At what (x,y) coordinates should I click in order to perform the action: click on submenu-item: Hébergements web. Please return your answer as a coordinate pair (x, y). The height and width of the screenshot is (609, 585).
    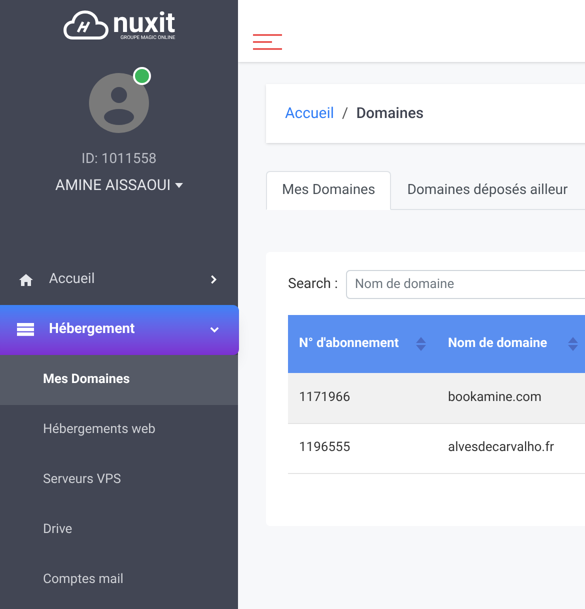
    Looking at the image, I should click on (119, 429).